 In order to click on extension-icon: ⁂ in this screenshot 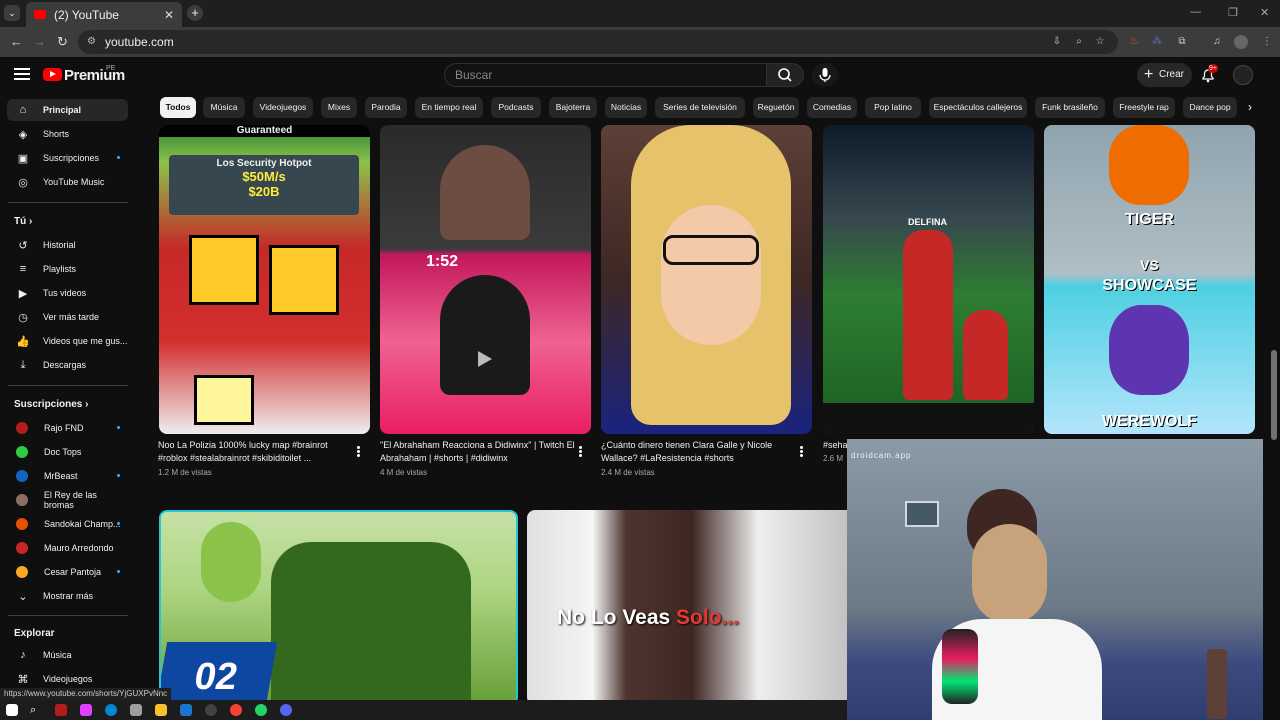, I will do `click(1157, 42)`.